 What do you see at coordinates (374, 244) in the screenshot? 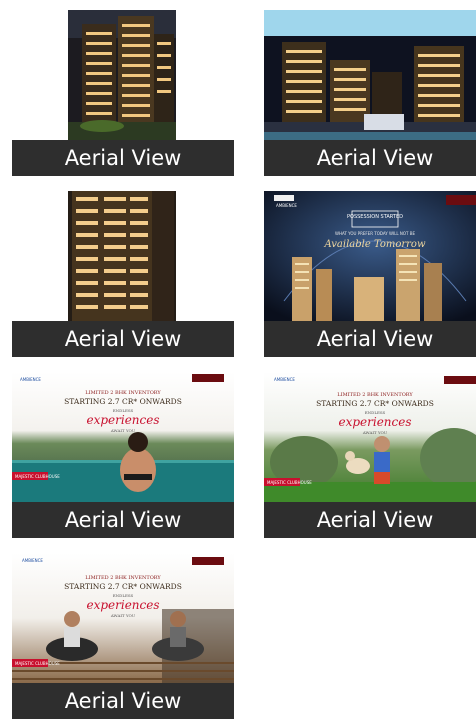
I see `poster-script: Available Tomorrow` at bounding box center [374, 244].